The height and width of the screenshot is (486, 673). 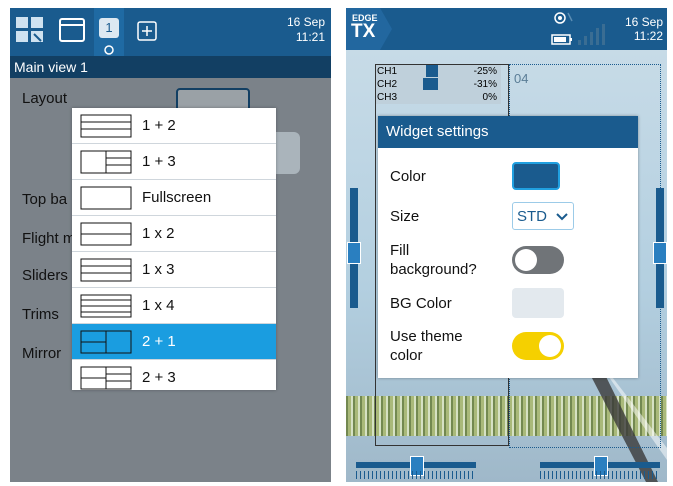 What do you see at coordinates (177, 197) in the screenshot?
I see `menu-item-label: Fullscreen` at bounding box center [177, 197].